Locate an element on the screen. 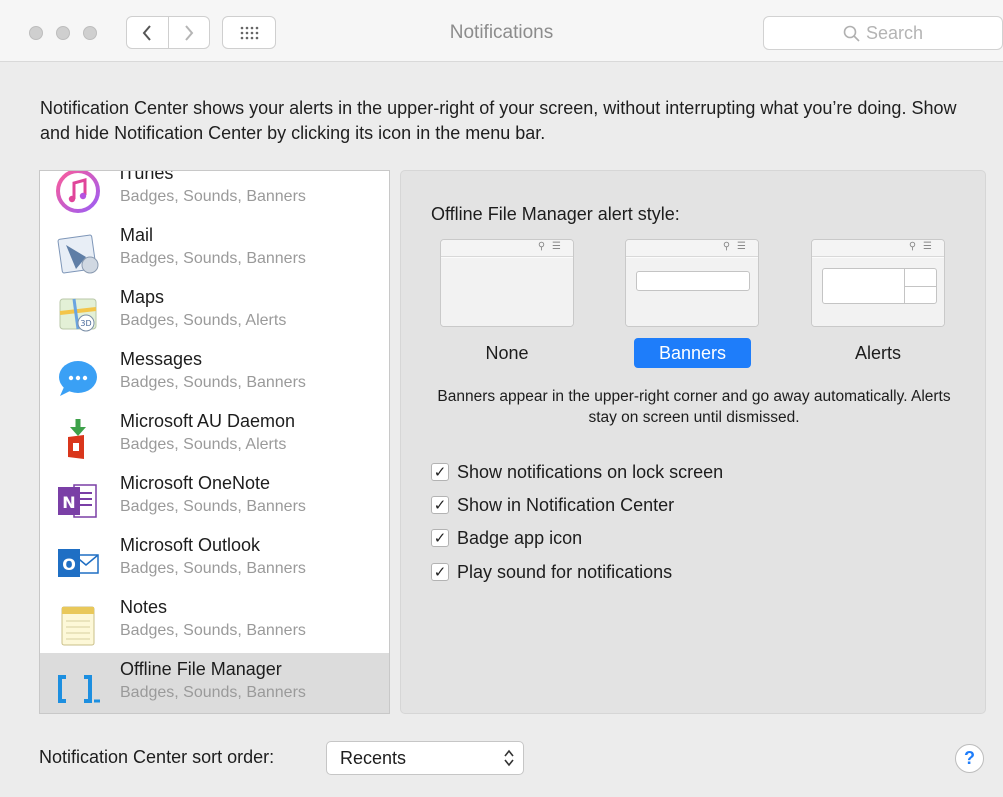  app-name: iTunes is located at coordinates (147, 176).